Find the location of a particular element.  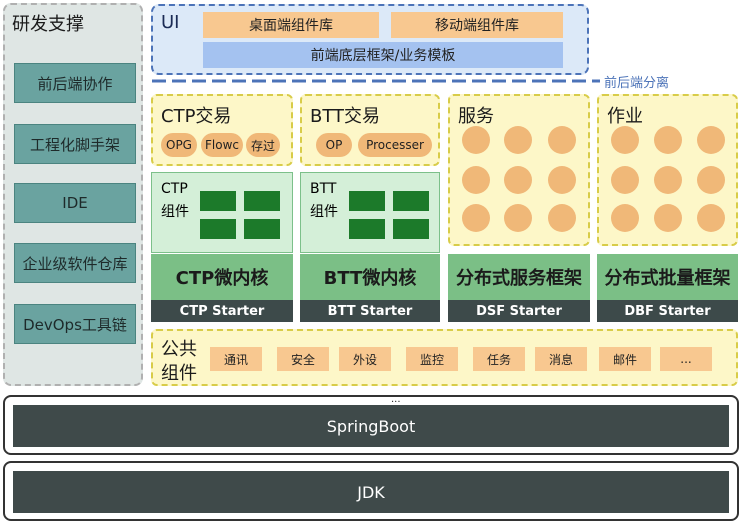

common-item-message: 消息 is located at coordinates (561, 359).